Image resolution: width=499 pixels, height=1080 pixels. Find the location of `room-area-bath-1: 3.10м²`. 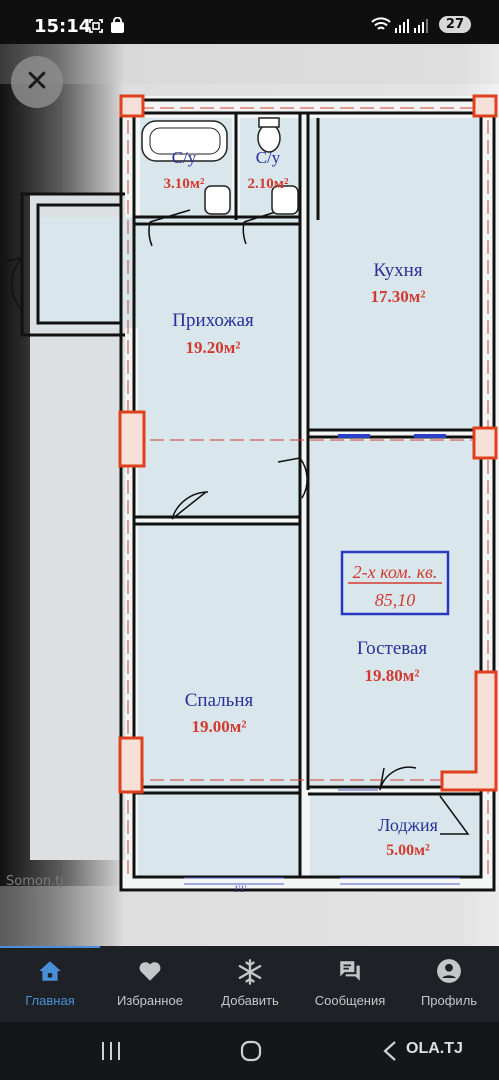

room-area-bath-1: 3.10м² is located at coordinates (184, 184).